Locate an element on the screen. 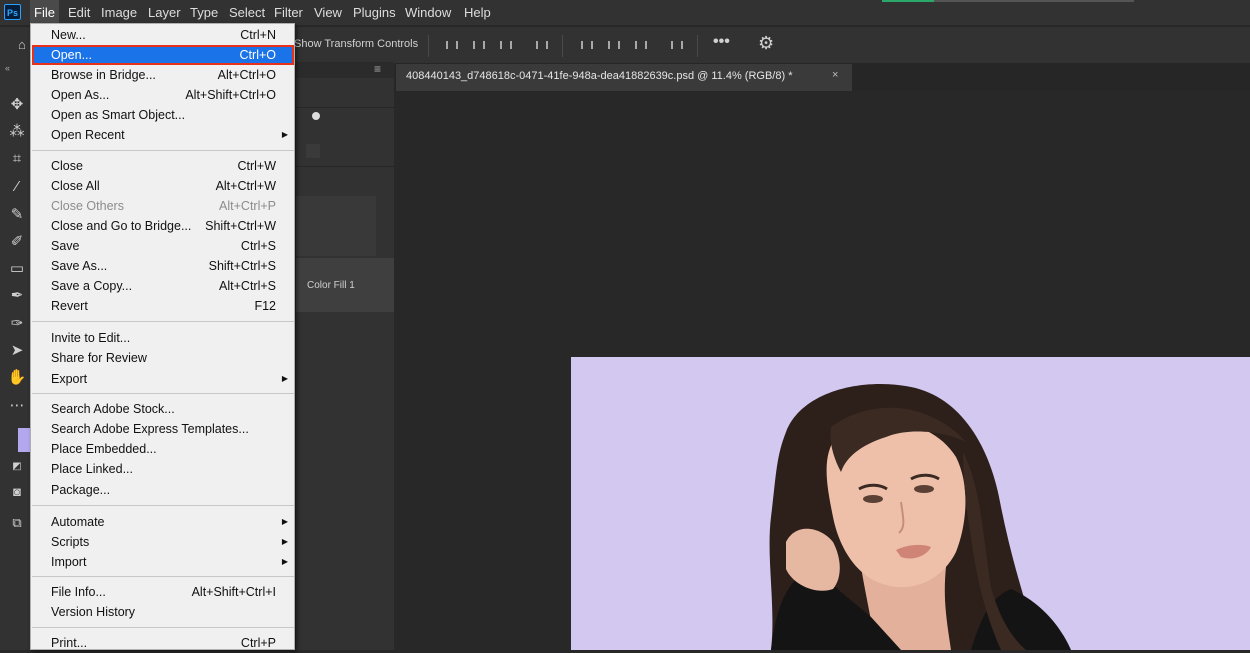 The image size is (1250, 653). menu-item-open-recent: Open Recent ▶ is located at coordinates (163, 135).